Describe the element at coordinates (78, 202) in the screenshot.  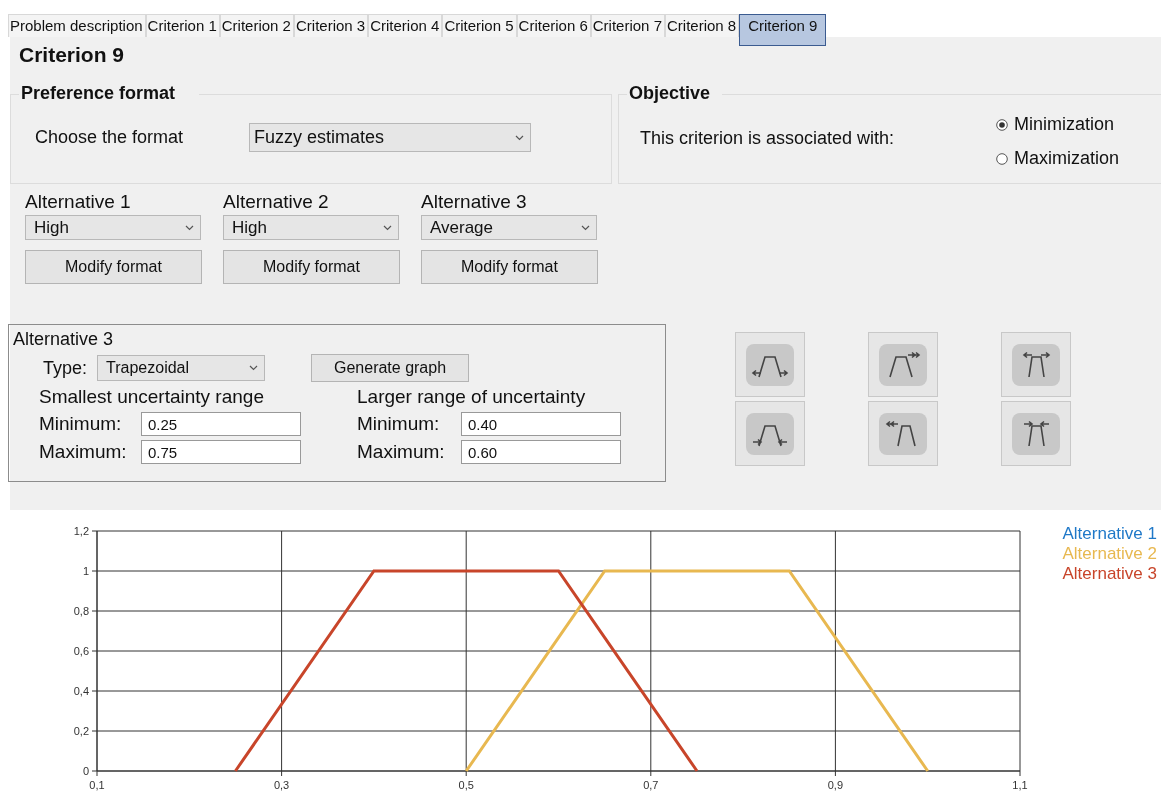
I see `alternative-label: Alternative 1` at that location.